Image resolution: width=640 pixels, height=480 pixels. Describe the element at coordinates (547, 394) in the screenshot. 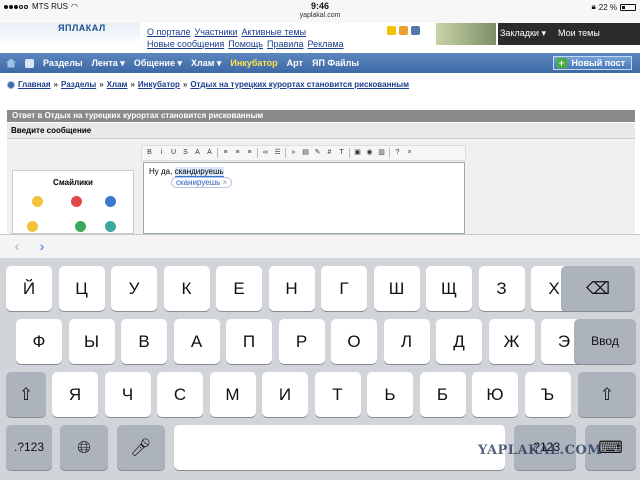

I see `key-letter: Ъ` at that location.